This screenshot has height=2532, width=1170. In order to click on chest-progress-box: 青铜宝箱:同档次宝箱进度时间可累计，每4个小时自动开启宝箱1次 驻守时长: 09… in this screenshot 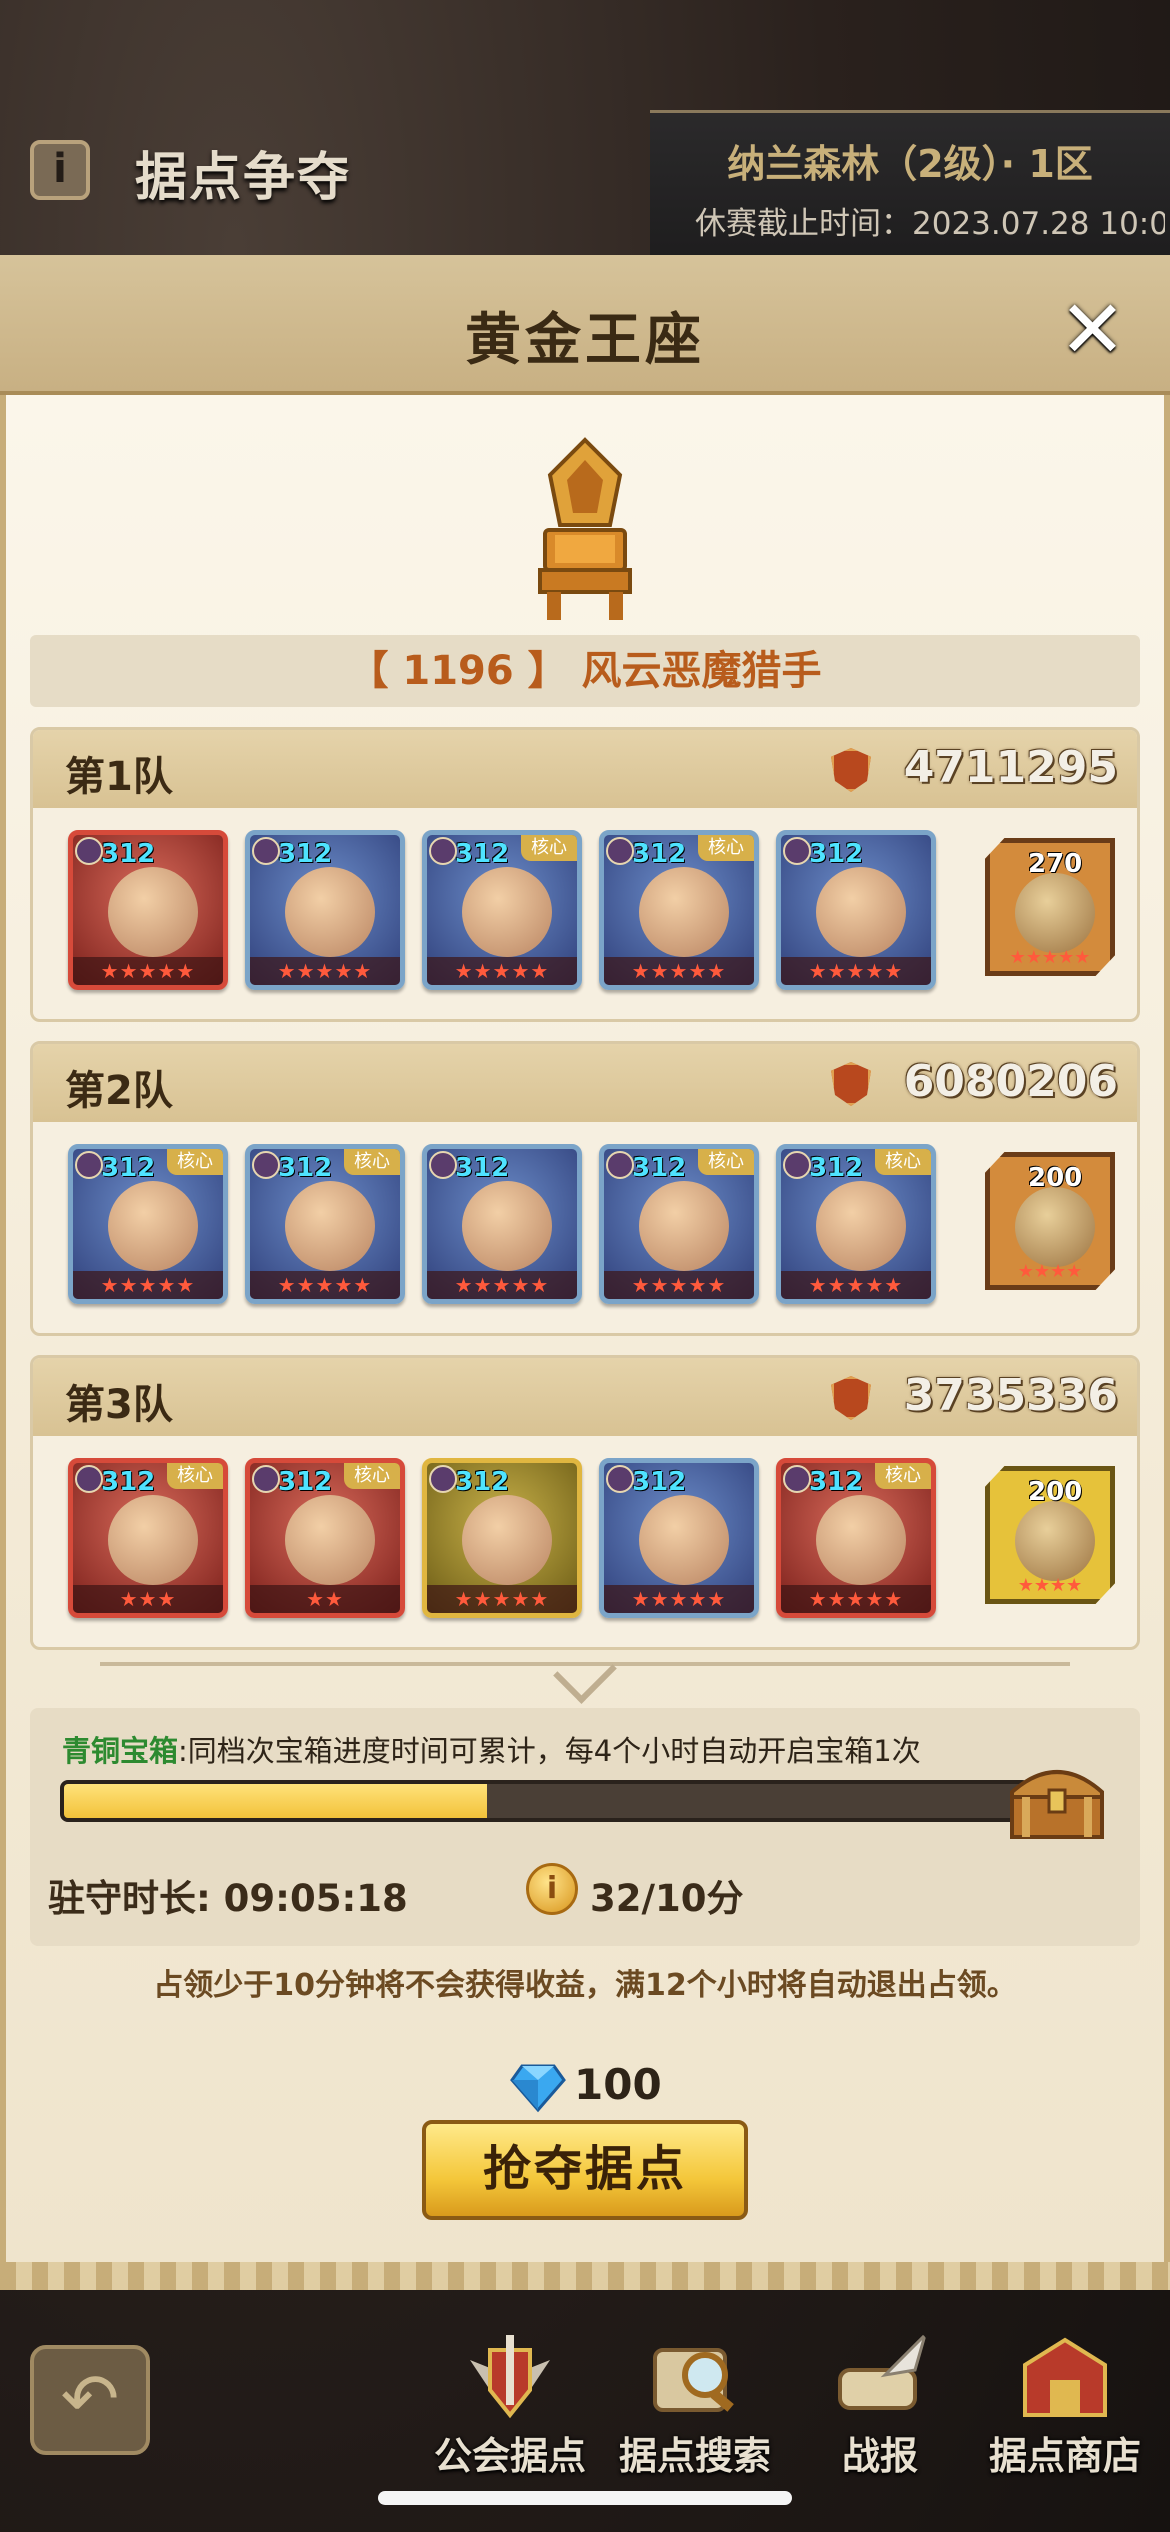, I will do `click(585, 1827)`.